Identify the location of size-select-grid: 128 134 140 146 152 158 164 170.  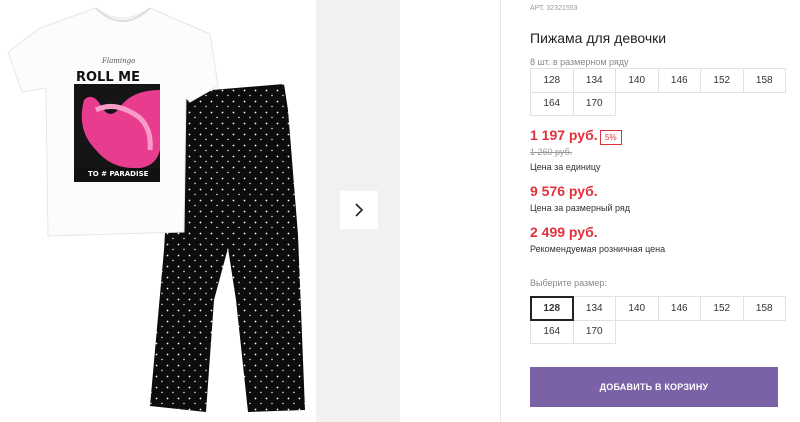
(658, 320).